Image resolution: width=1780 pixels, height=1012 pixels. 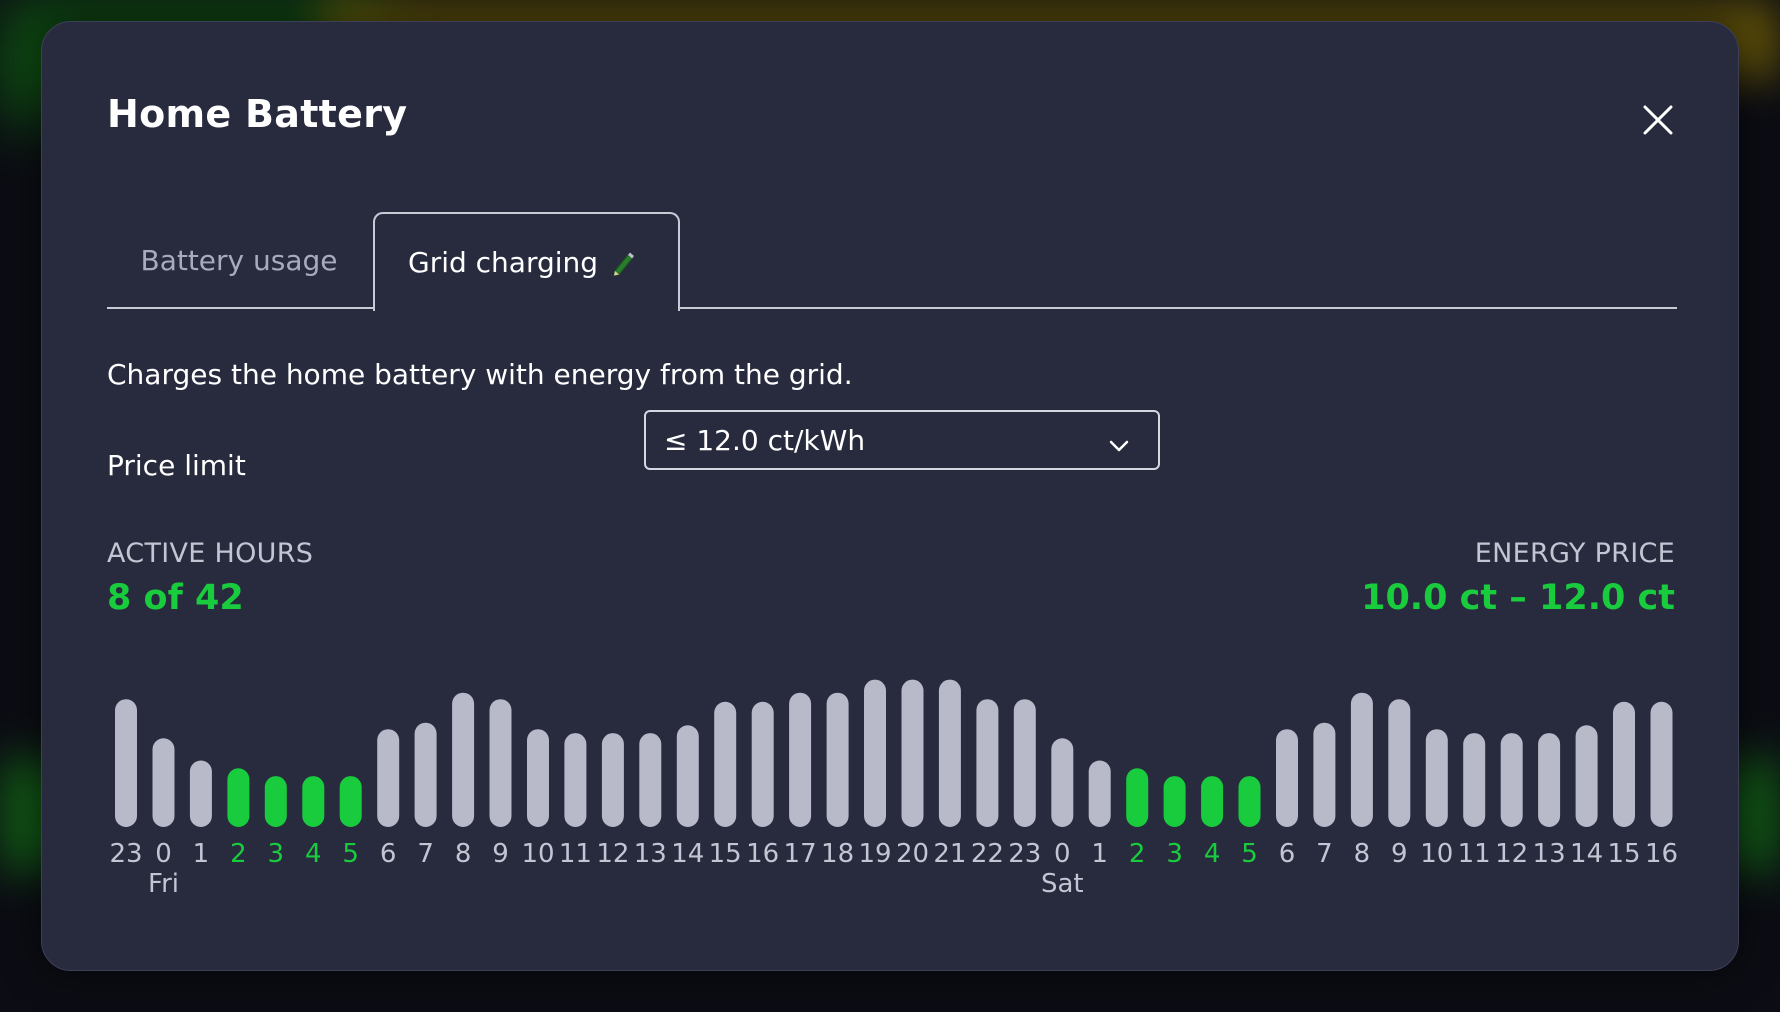 What do you see at coordinates (902, 440) in the screenshot?
I see `price-limit-select: ≤ 12.0 ct/kWh` at bounding box center [902, 440].